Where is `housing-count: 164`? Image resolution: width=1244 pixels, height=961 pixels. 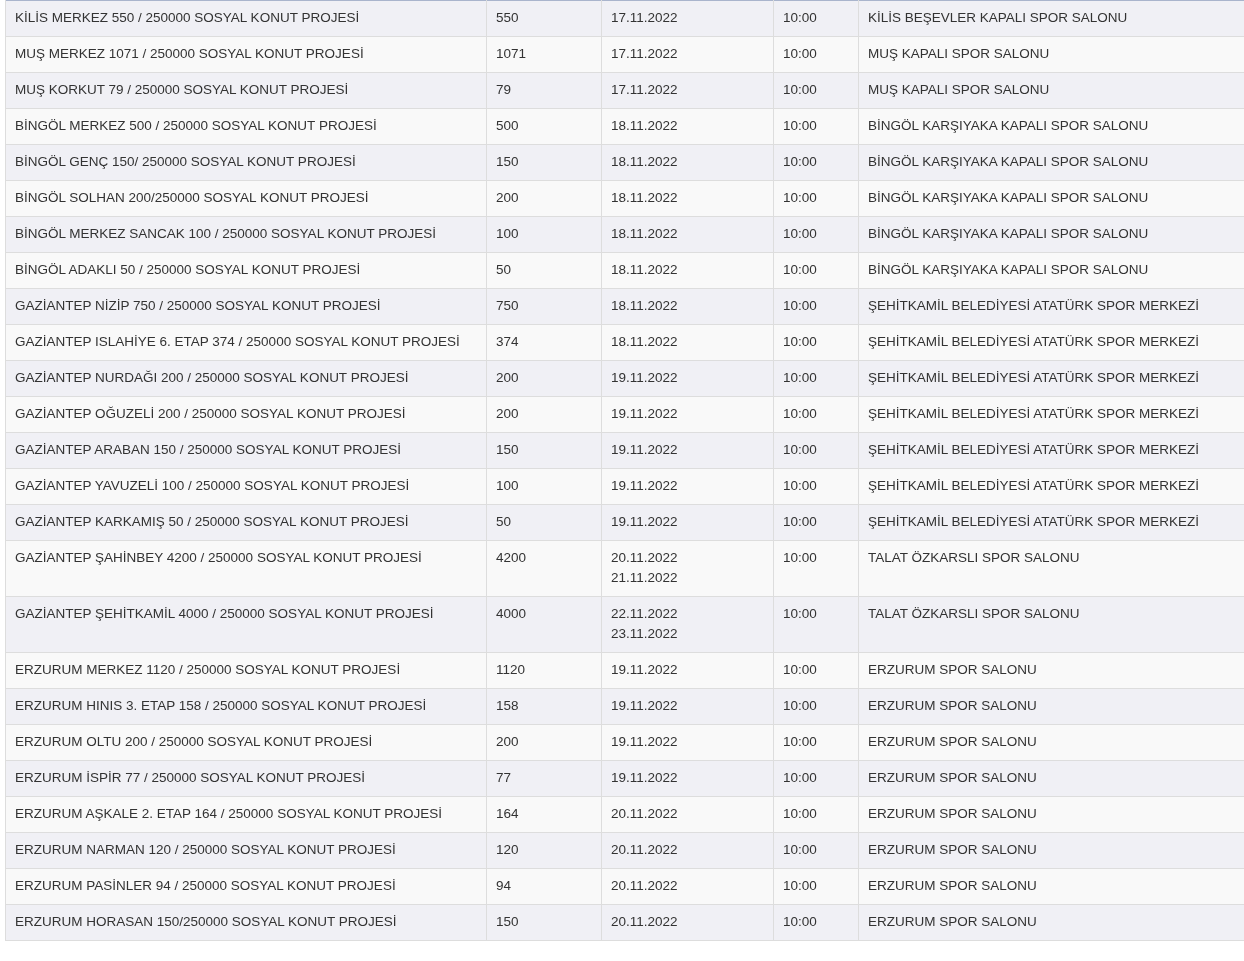 housing-count: 164 is located at coordinates (507, 814).